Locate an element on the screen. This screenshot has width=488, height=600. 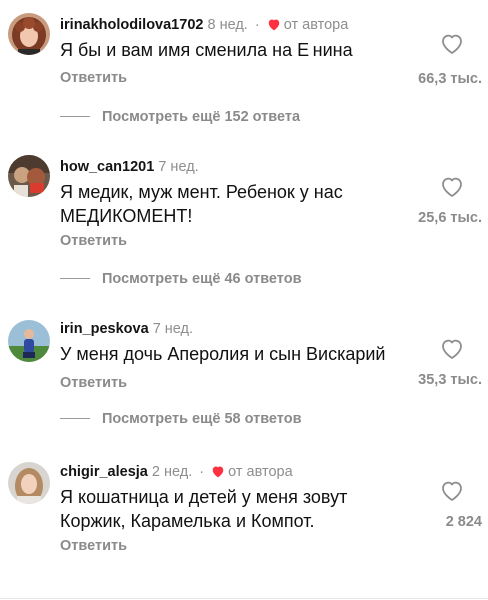
comment-text: Я бы и вам имя сменила на Е нина is located at coordinates (206, 50).